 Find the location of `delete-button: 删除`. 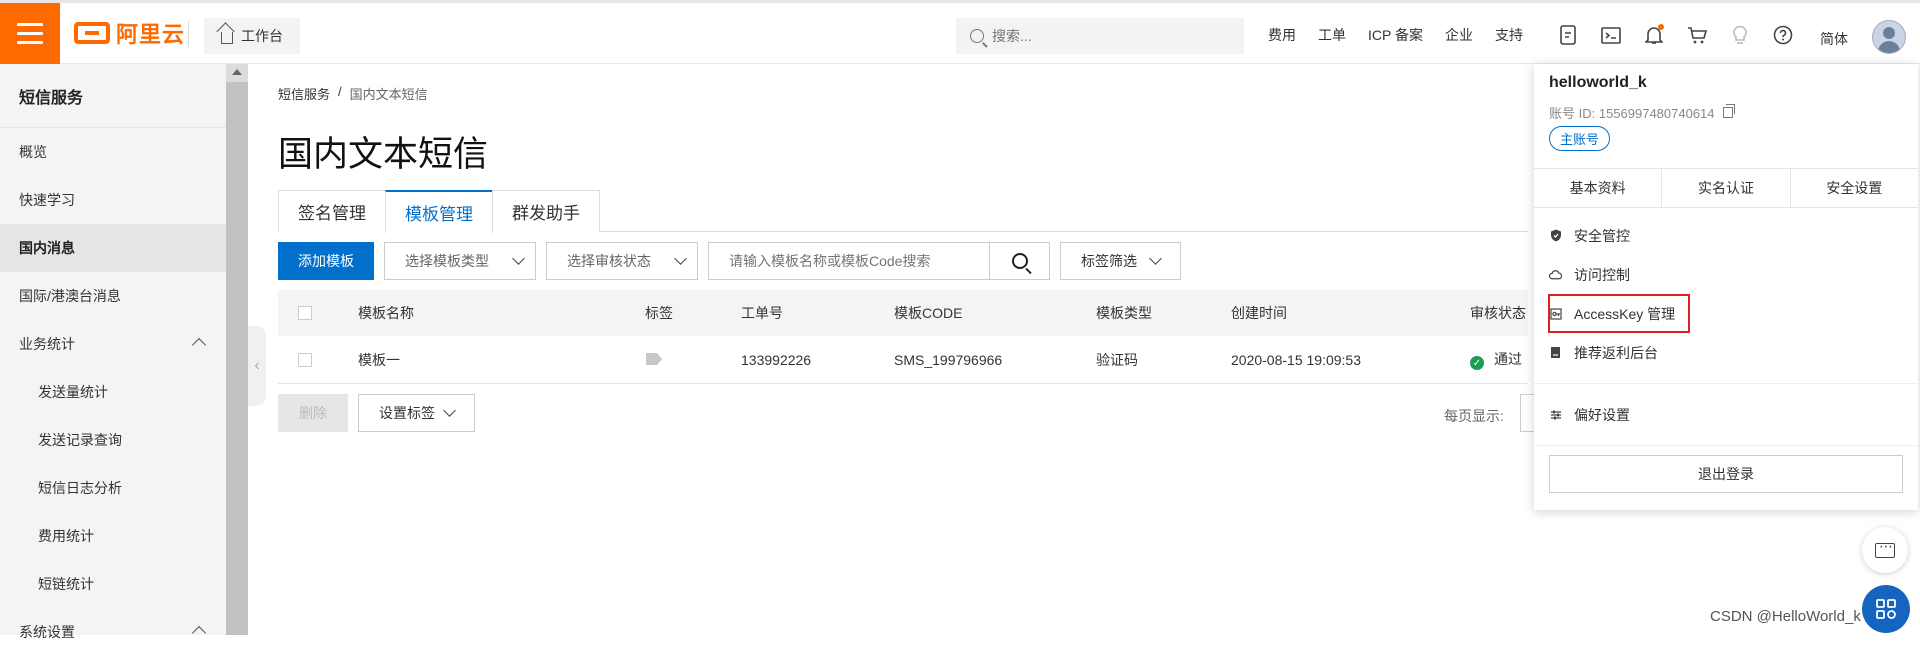

delete-button: 删除 is located at coordinates (313, 413).